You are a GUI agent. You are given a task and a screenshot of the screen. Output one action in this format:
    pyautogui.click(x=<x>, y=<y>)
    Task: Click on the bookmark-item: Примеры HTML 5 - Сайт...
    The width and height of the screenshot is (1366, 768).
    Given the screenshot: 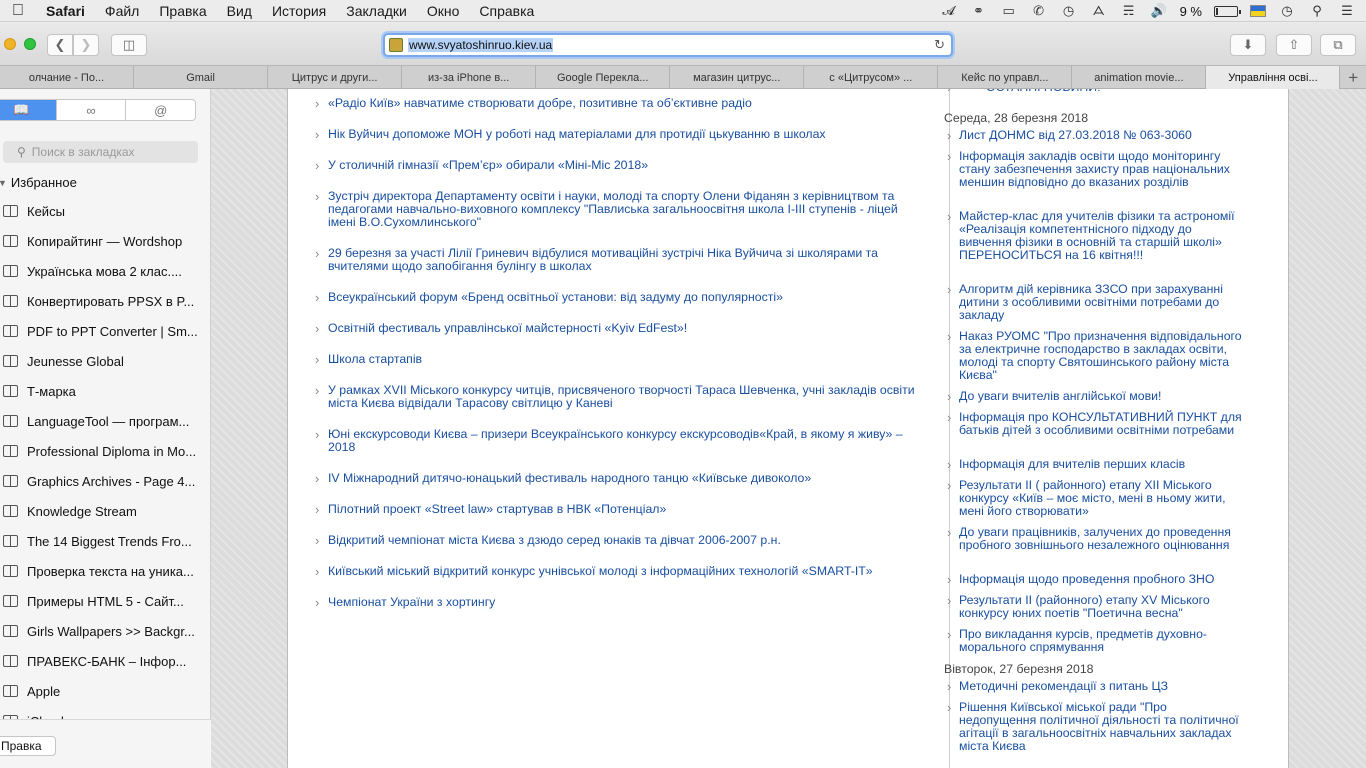 What is the action you would take?
    pyautogui.click(x=105, y=601)
    